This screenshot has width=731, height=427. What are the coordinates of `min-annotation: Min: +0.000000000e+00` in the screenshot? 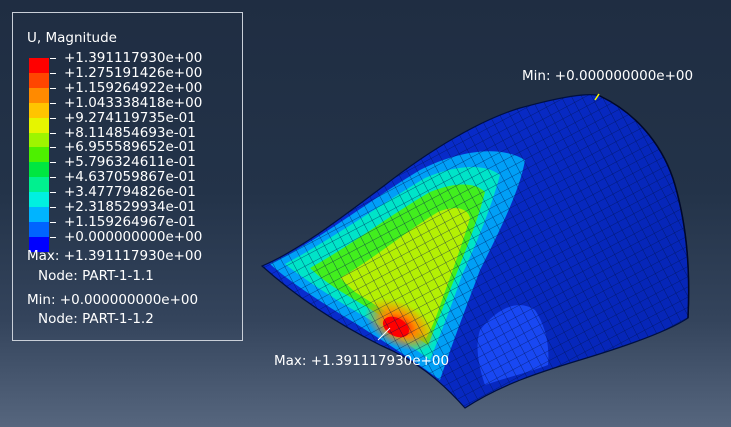 It's located at (608, 76).